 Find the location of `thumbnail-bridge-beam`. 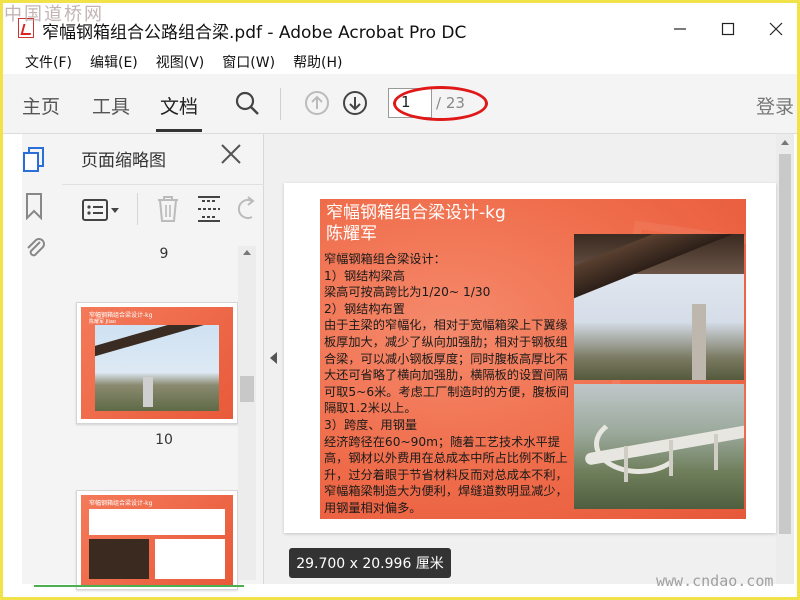

thumbnail-bridge-beam is located at coordinates (157, 341).